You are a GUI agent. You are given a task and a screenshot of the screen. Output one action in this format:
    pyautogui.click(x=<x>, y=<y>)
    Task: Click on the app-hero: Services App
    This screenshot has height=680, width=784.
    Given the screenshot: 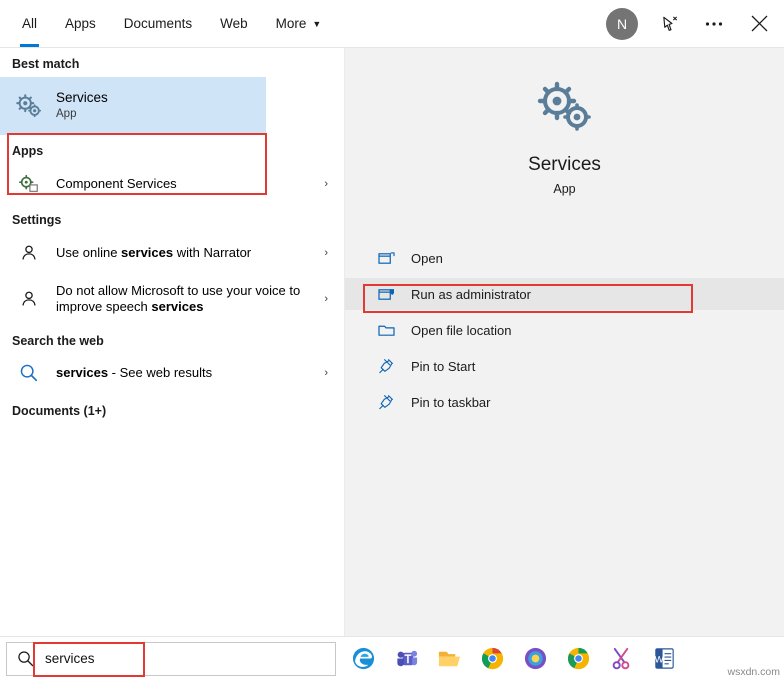 What is the action you would take?
    pyautogui.click(x=564, y=122)
    